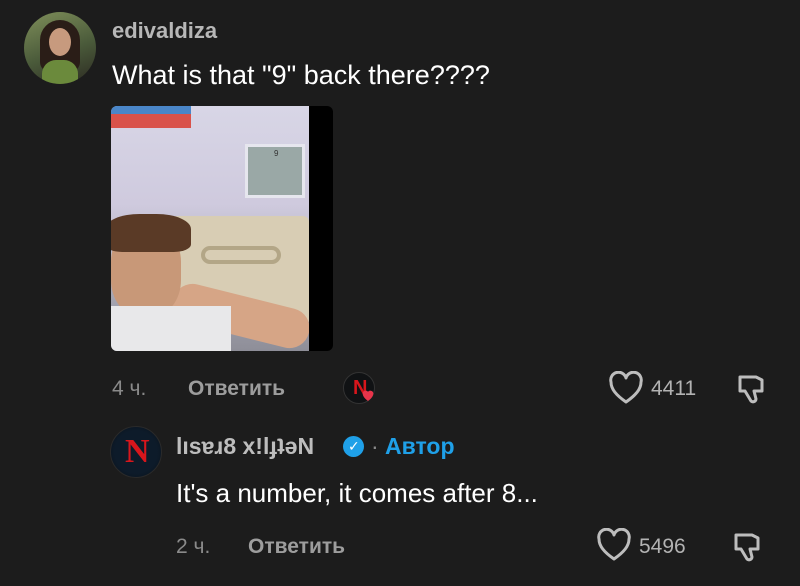 The width and height of the screenshot is (800, 586). Describe the element at coordinates (301, 75) in the screenshot. I see `comment-text: What is that "9" back there????` at that location.